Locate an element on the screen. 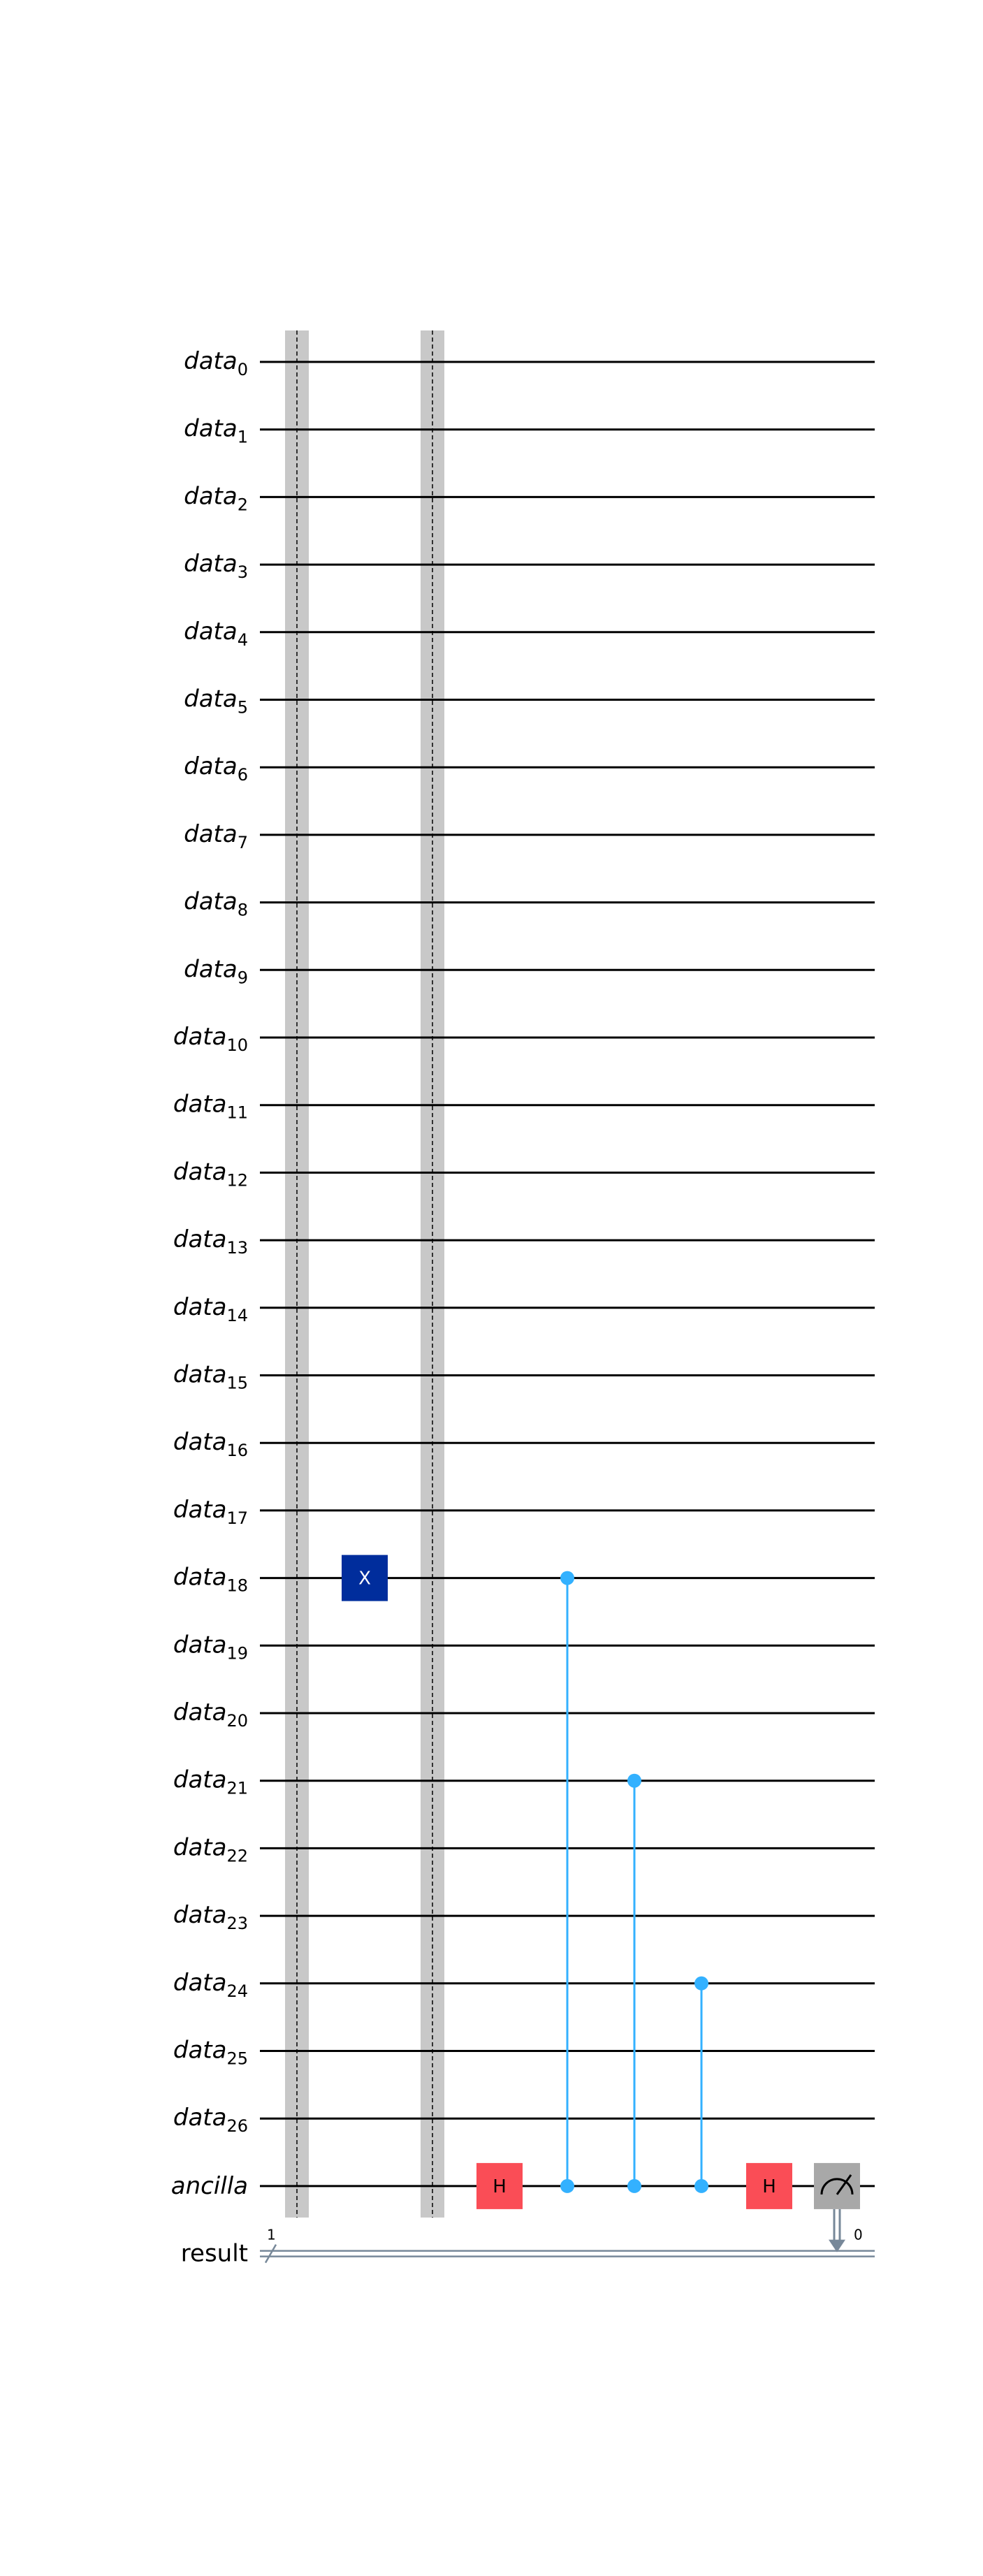 The image size is (983, 2576). qubit-label: data8 is located at coordinates (216, 904).